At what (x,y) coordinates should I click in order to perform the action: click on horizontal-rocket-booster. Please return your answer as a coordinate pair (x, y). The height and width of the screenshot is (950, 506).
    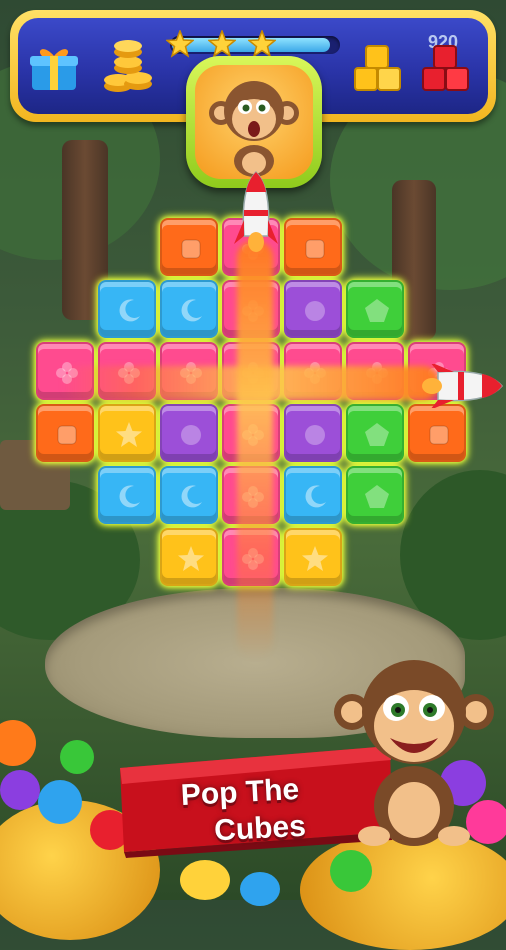
    Looking at the image, I should click on (462, 386).